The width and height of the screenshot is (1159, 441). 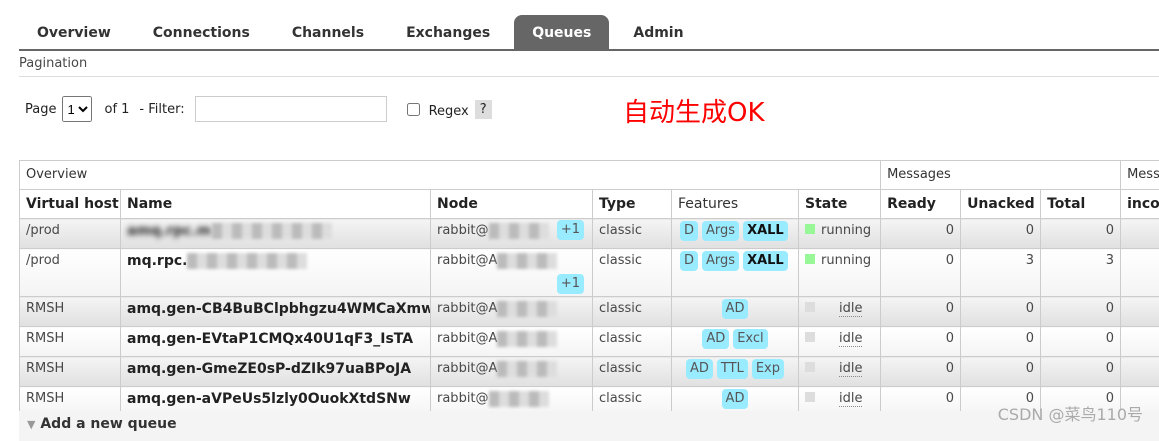 I want to click on queue-name: amq.gen-GmeZE0sP-dZIk97uaBPoJA, so click(x=269, y=369).